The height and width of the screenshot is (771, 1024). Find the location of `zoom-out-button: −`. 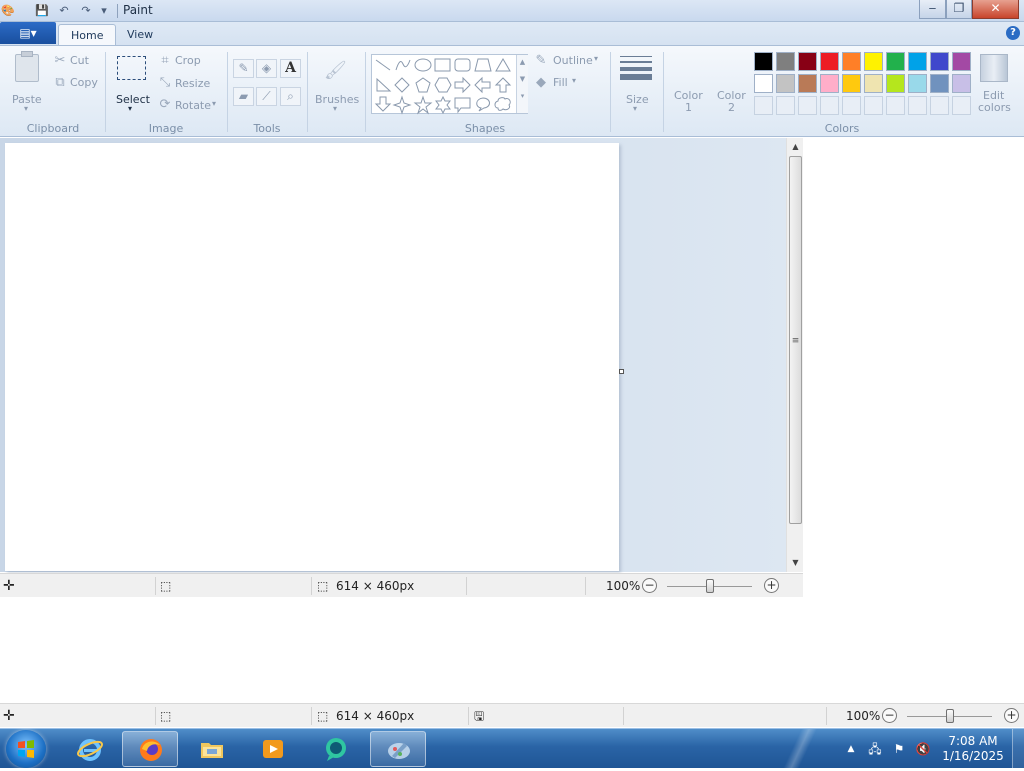

zoom-out-button: − is located at coordinates (649, 585).